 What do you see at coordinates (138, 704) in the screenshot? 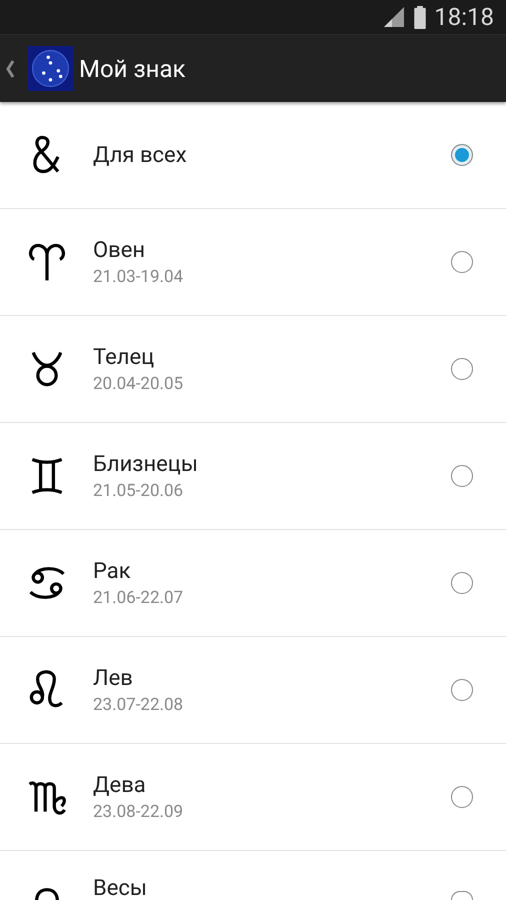
I see `date-range: 23.07-22.08` at bounding box center [138, 704].